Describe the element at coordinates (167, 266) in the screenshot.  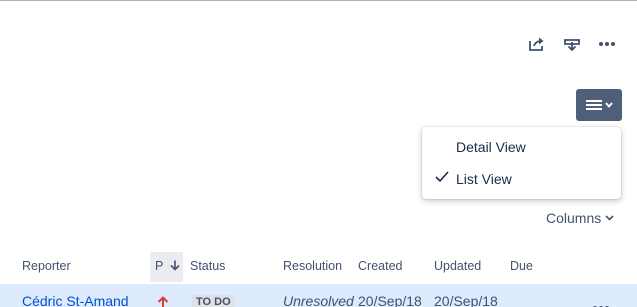
I see `column-header-priority: P` at that location.